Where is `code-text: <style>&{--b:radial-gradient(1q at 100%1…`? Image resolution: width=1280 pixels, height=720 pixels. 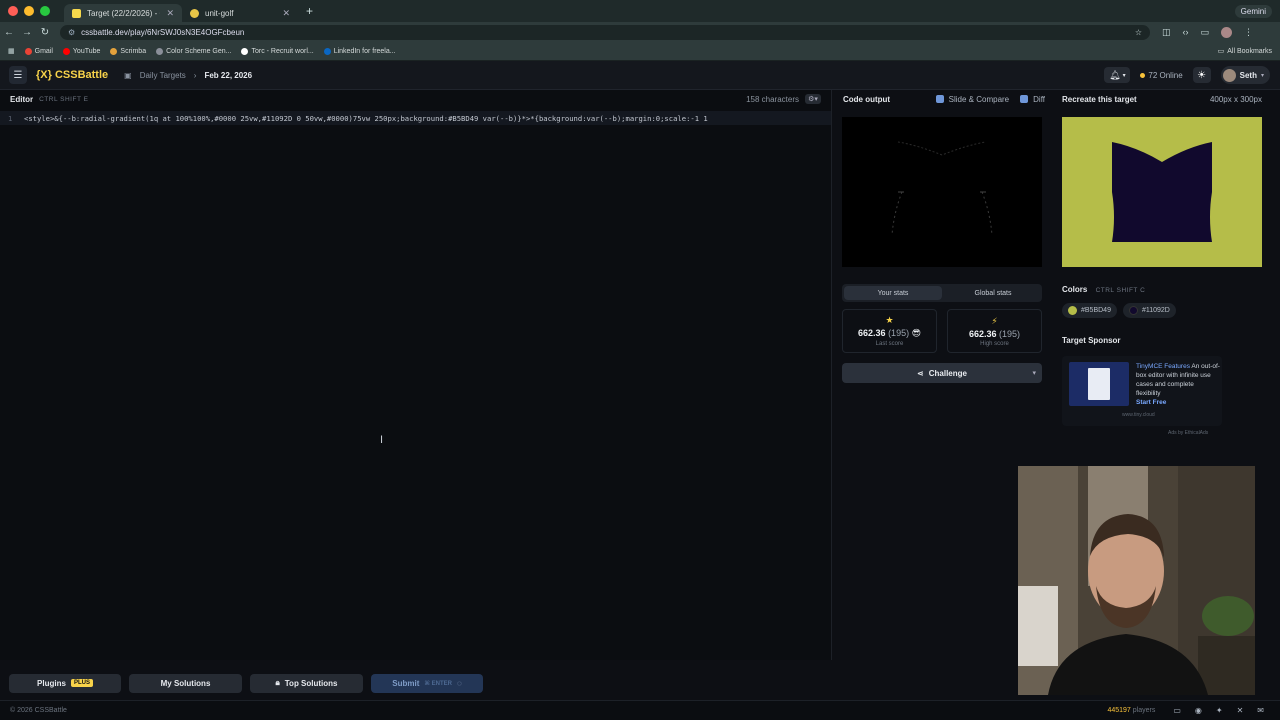
code-text: <style>&{--b:radial-gradient(1q at 100%1… is located at coordinates (366, 118).